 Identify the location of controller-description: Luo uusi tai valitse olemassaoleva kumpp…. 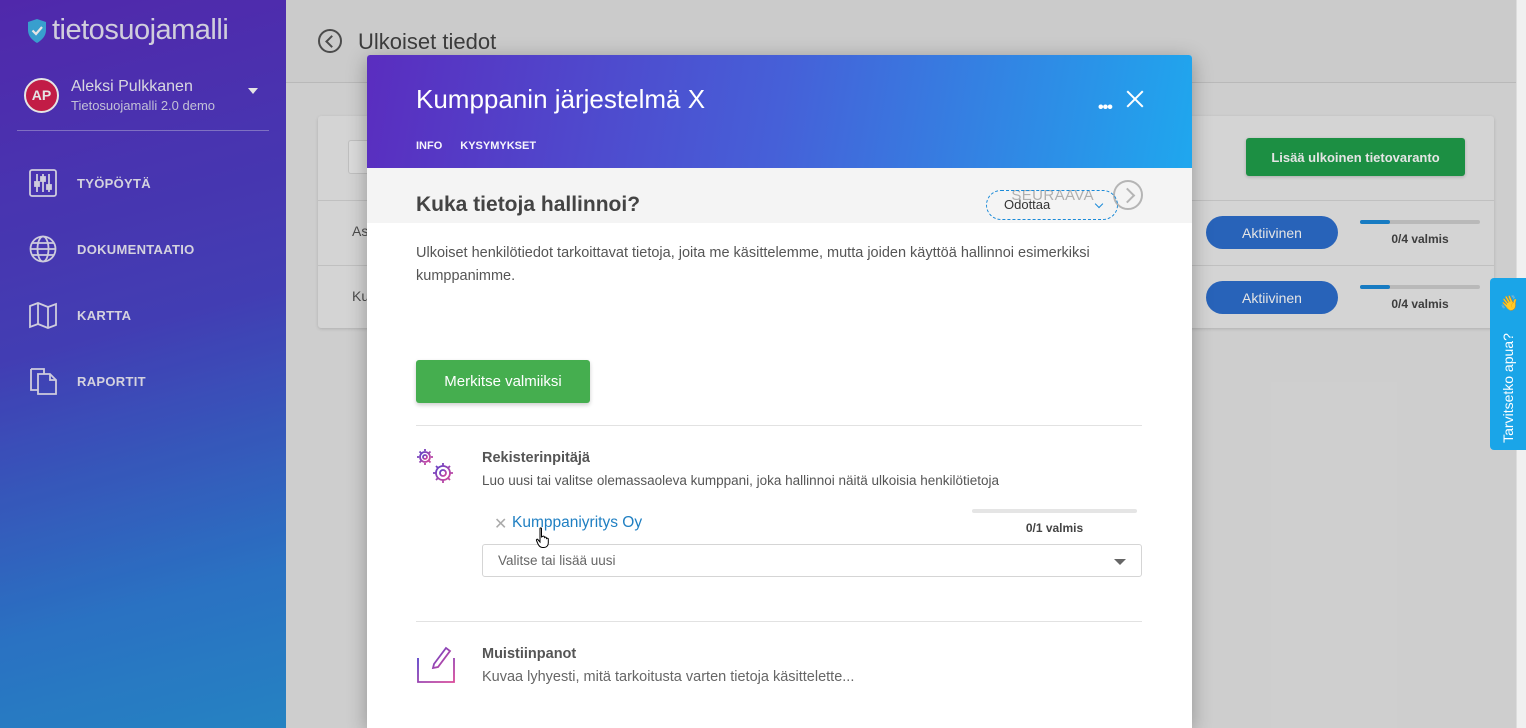
(741, 480).